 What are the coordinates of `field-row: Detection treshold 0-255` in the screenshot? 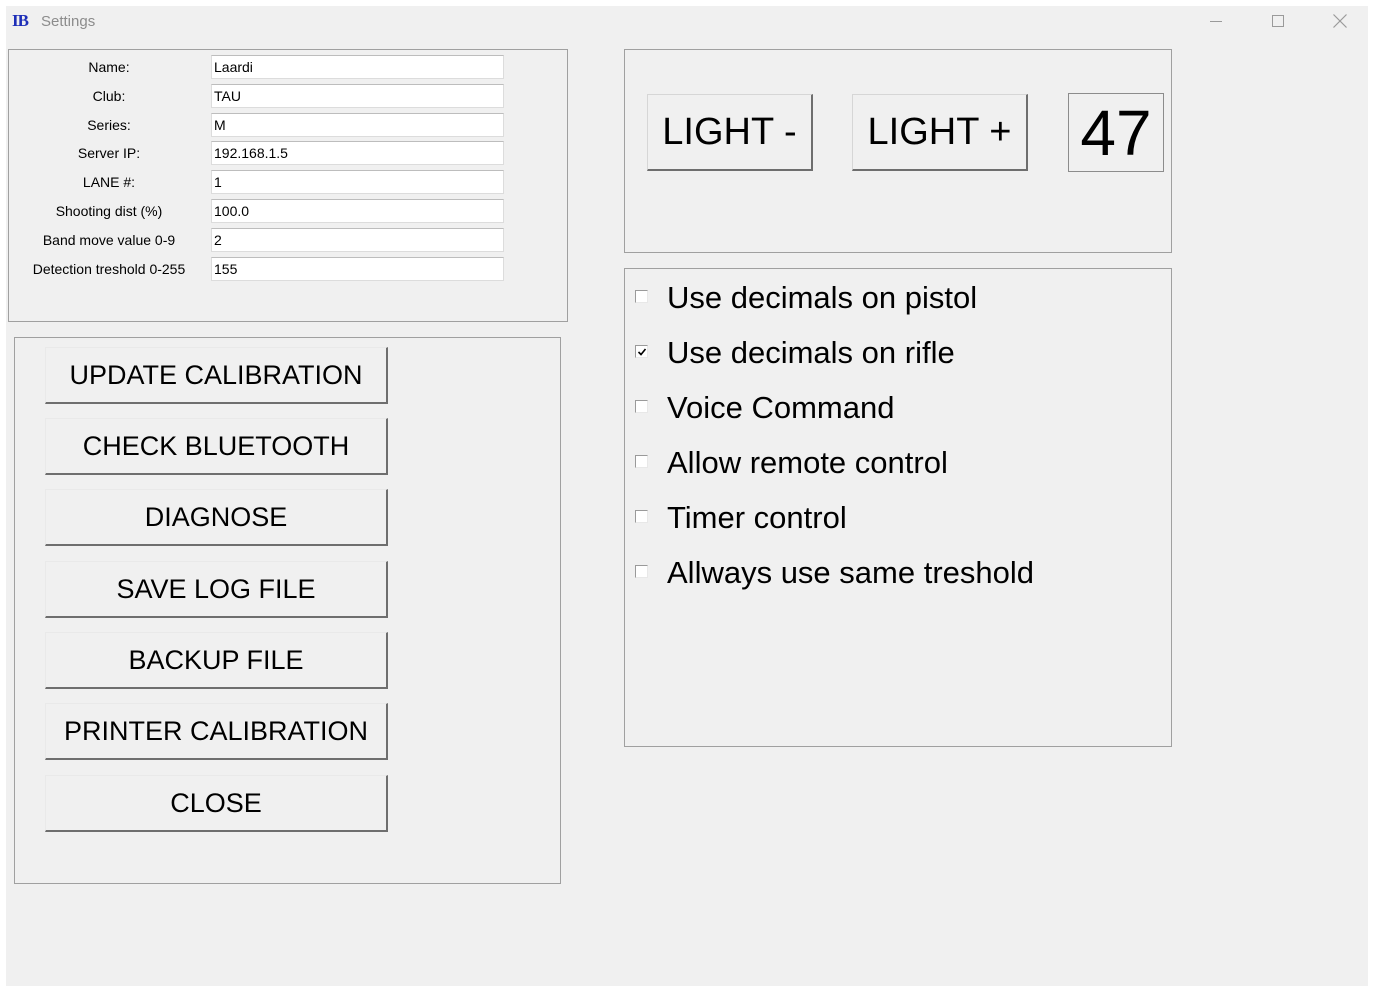 It's located at (289, 268).